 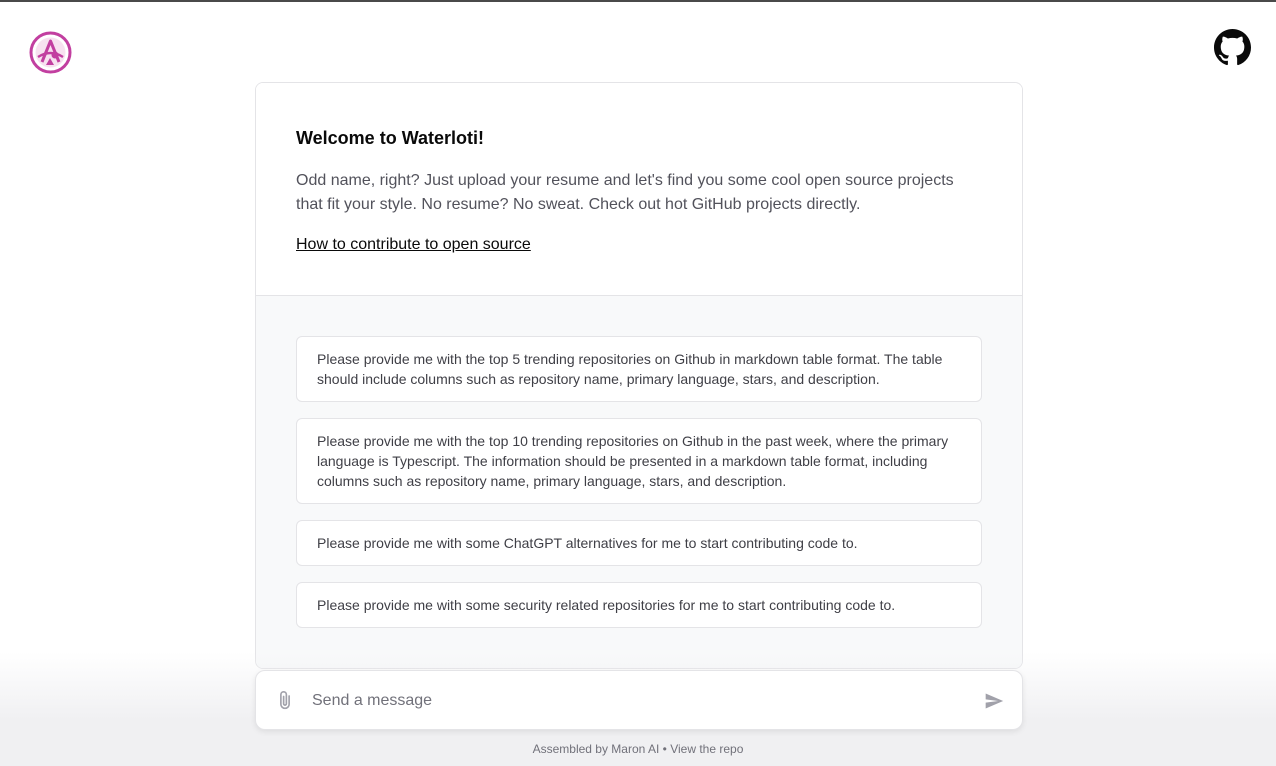 I want to click on send-icon, so click(x=994, y=701).